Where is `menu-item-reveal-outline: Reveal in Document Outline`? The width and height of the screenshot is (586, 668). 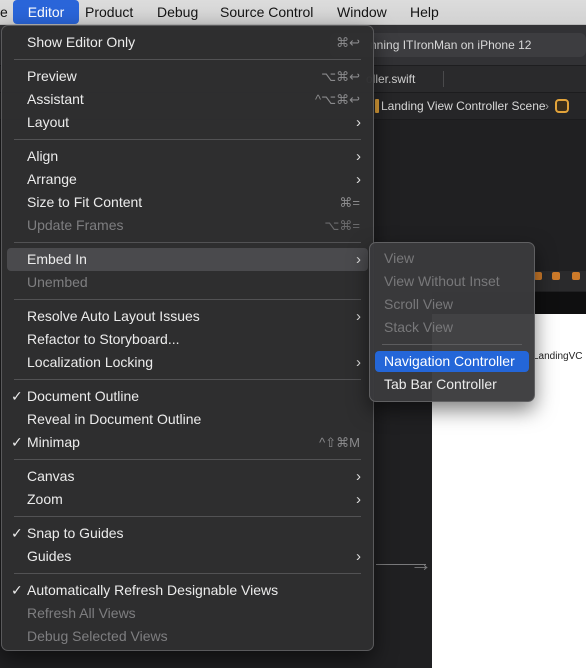 menu-item-reveal-outline: Reveal in Document Outline is located at coordinates (187, 419).